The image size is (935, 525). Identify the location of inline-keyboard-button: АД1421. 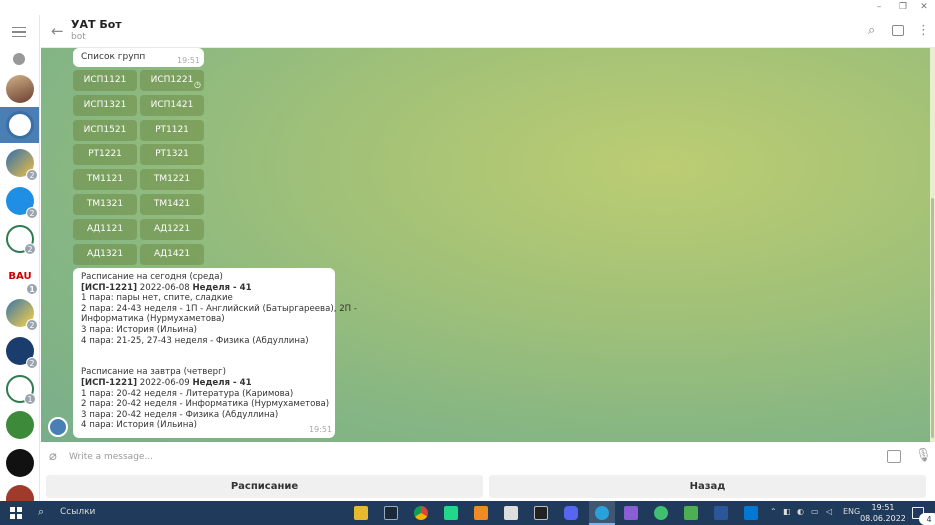
(172, 254).